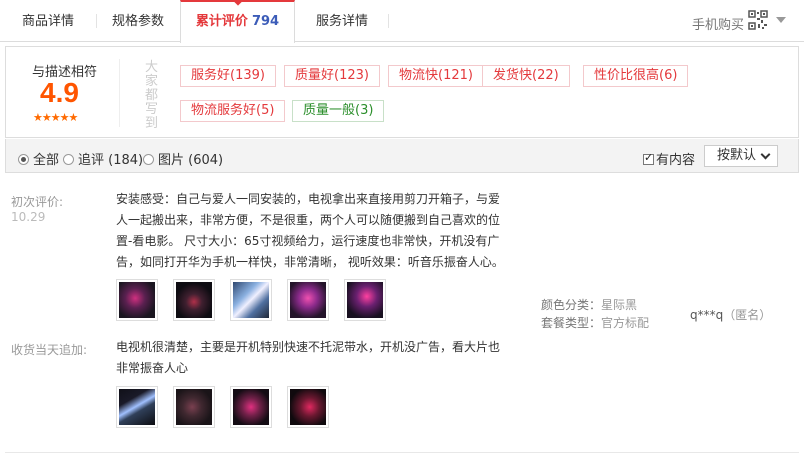 Image resolution: width=804 pixels, height=461 pixels. What do you see at coordinates (747, 315) in the screenshot?
I see `anonymous-label: （匿名）` at bounding box center [747, 315].